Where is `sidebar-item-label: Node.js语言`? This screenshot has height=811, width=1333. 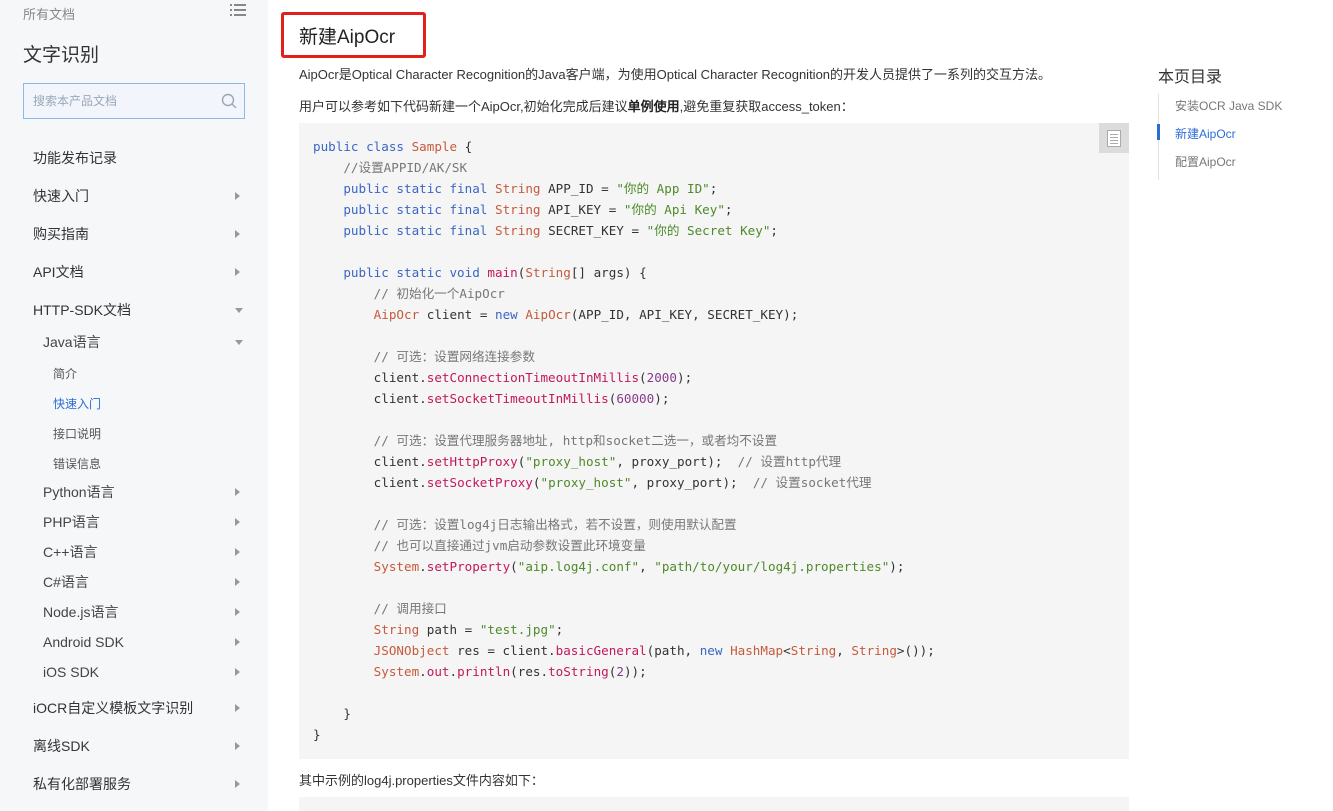
sidebar-item-label: Node.js语言 is located at coordinates (81, 612).